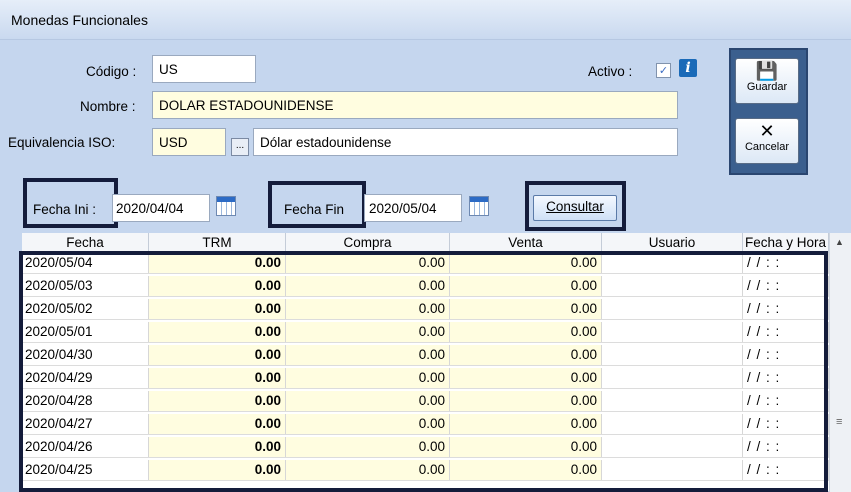  I want to click on cancel-icon: ✕, so click(767, 131).